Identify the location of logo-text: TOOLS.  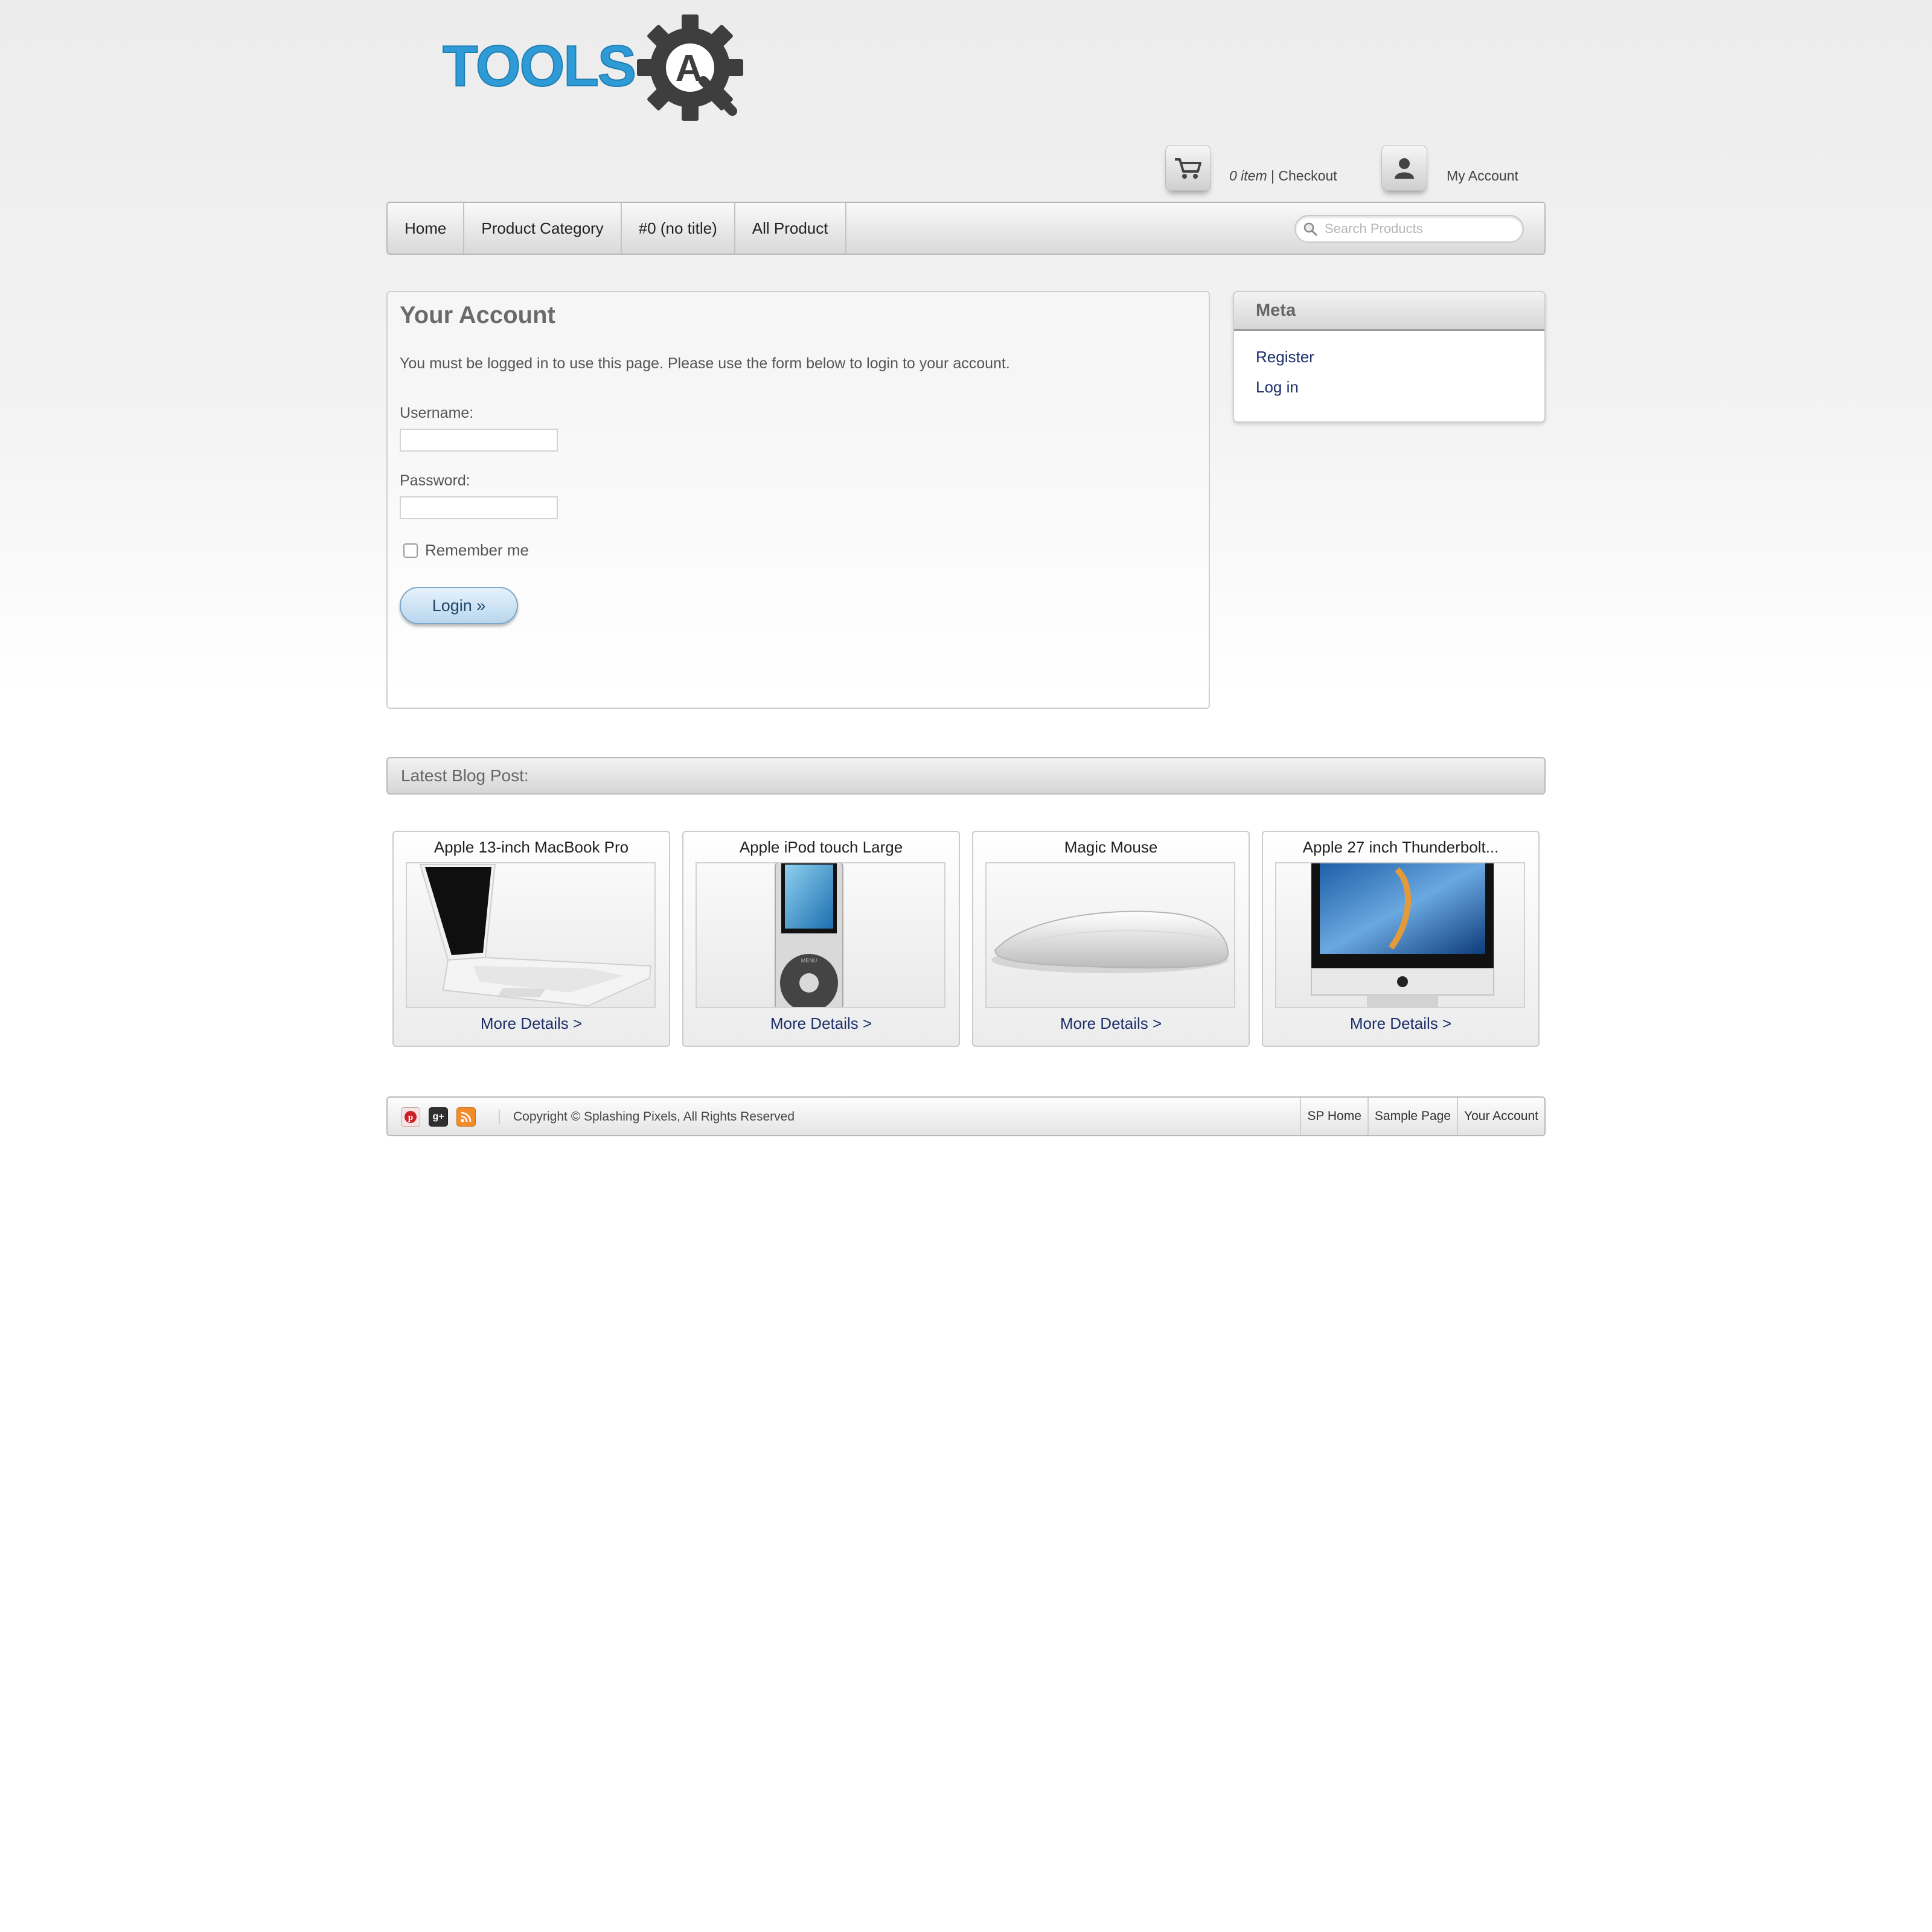
(539, 66).